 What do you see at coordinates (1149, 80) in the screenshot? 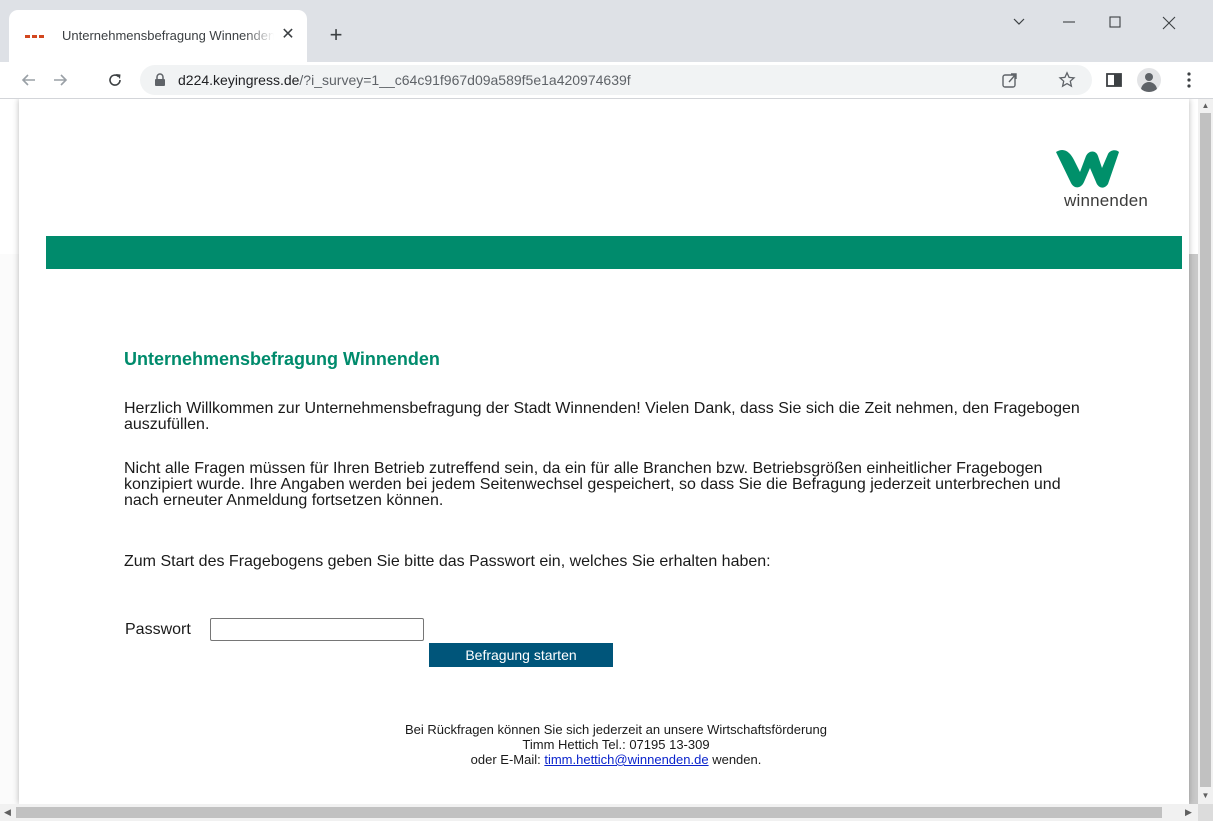
I see `profile-icon` at bounding box center [1149, 80].